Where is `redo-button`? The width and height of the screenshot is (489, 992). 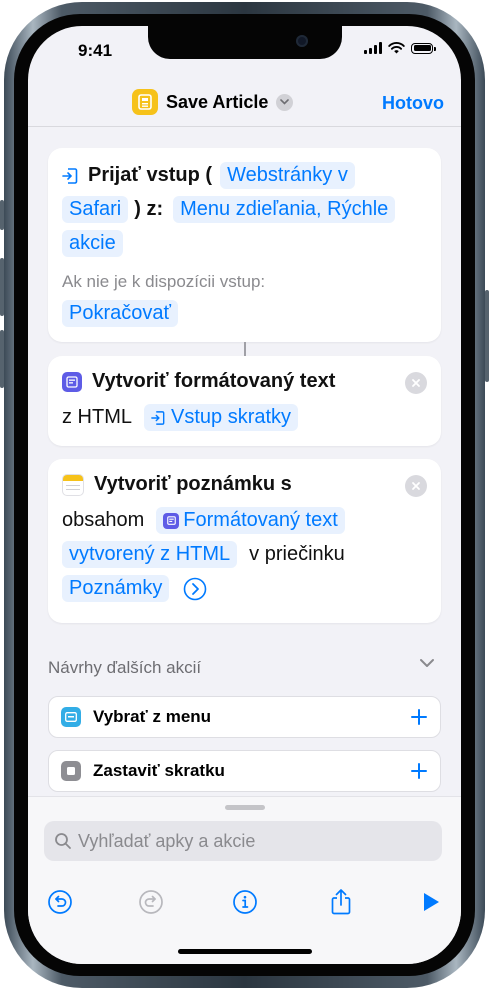
redo-button is located at coordinates (151, 902).